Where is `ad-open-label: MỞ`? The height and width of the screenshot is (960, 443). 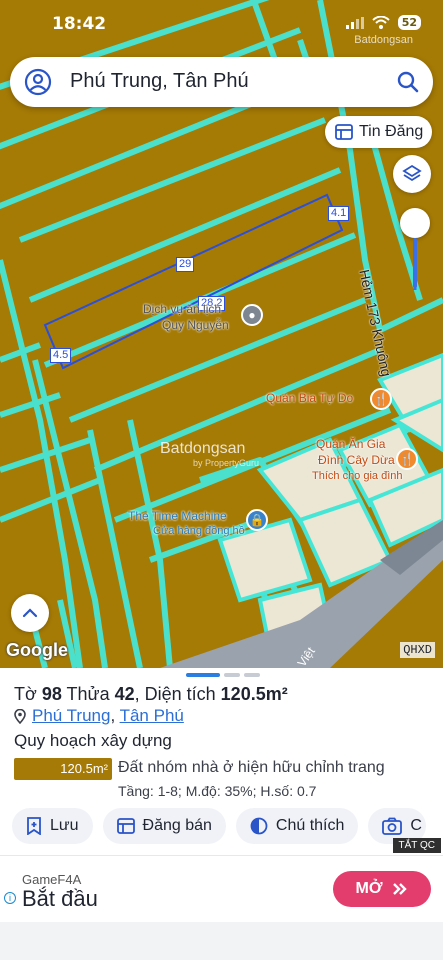
ad-open-label: MỞ is located at coordinates (369, 888).